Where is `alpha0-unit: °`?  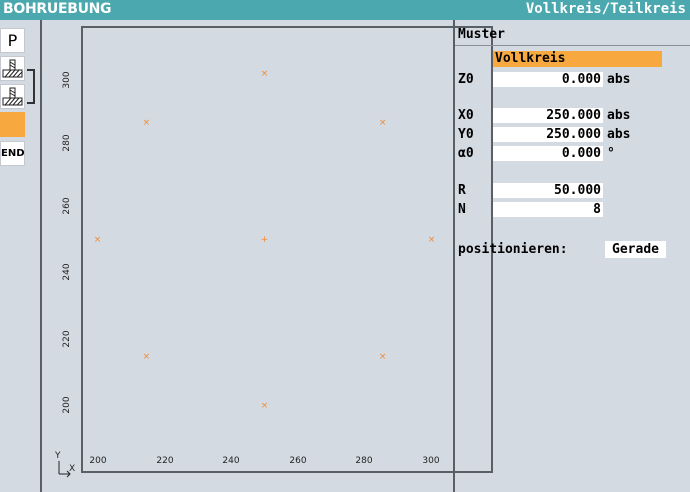
alpha0-unit: ° is located at coordinates (611, 153).